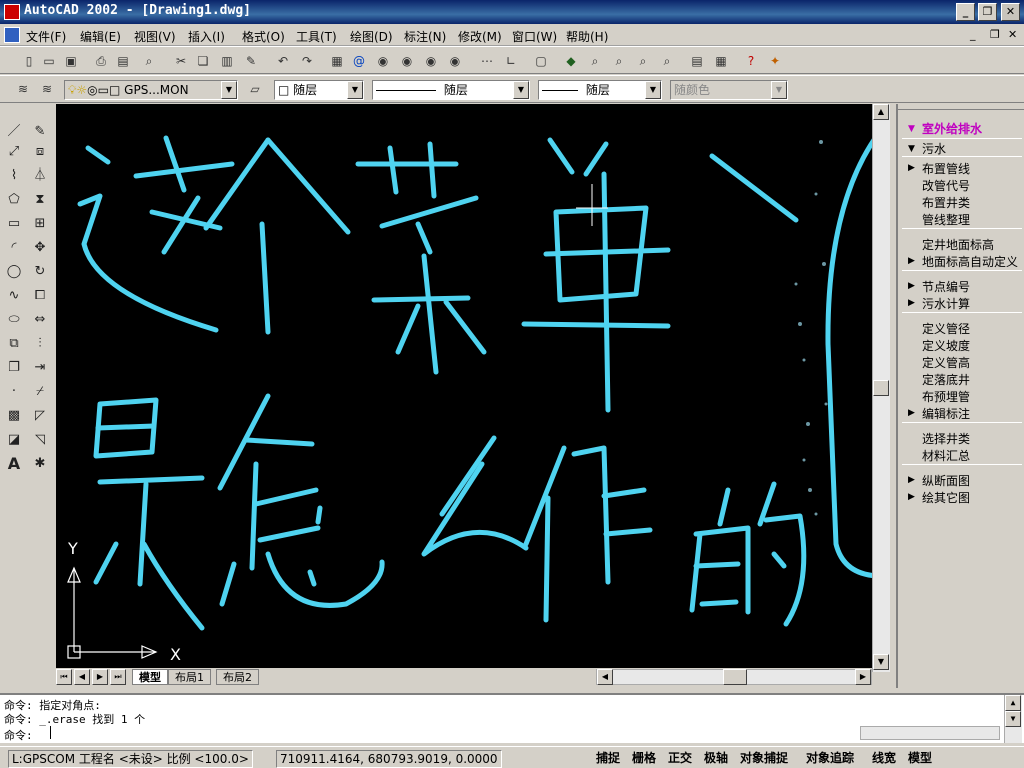 The height and width of the screenshot is (768, 1024). I want to click on print-icon: ⎙, so click(101, 61).